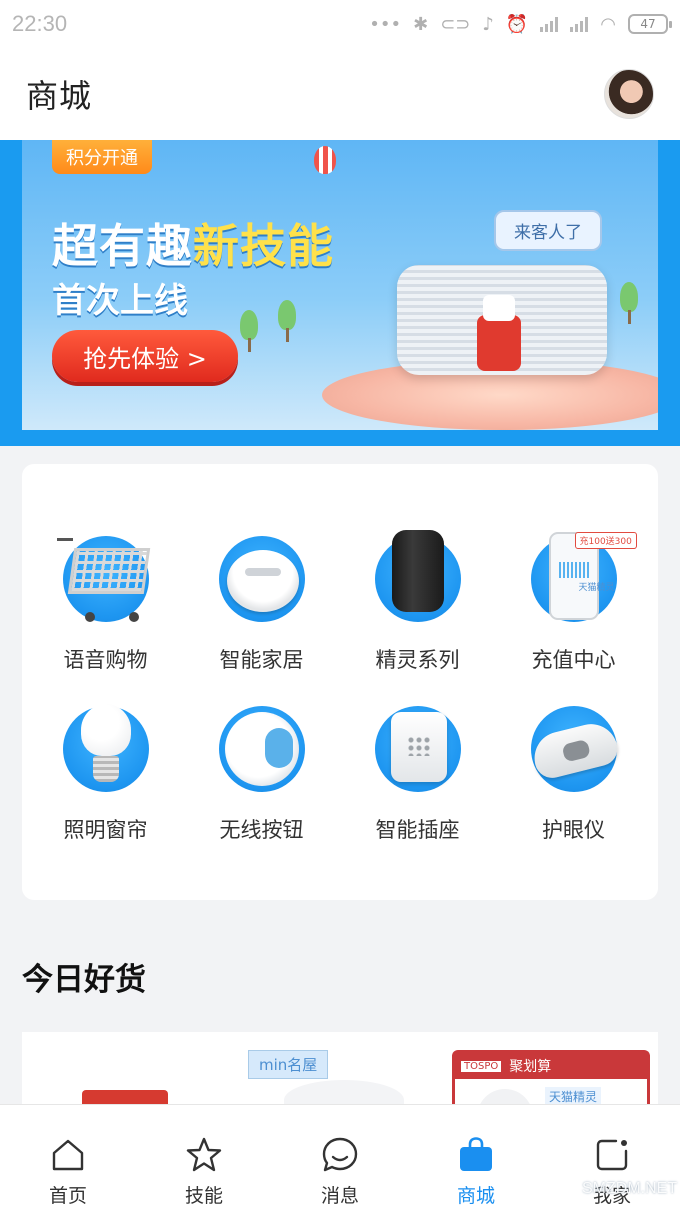 This screenshot has height=1209, width=680. Describe the element at coordinates (573, 660) in the screenshot. I see `category-label: 充值中心` at that location.